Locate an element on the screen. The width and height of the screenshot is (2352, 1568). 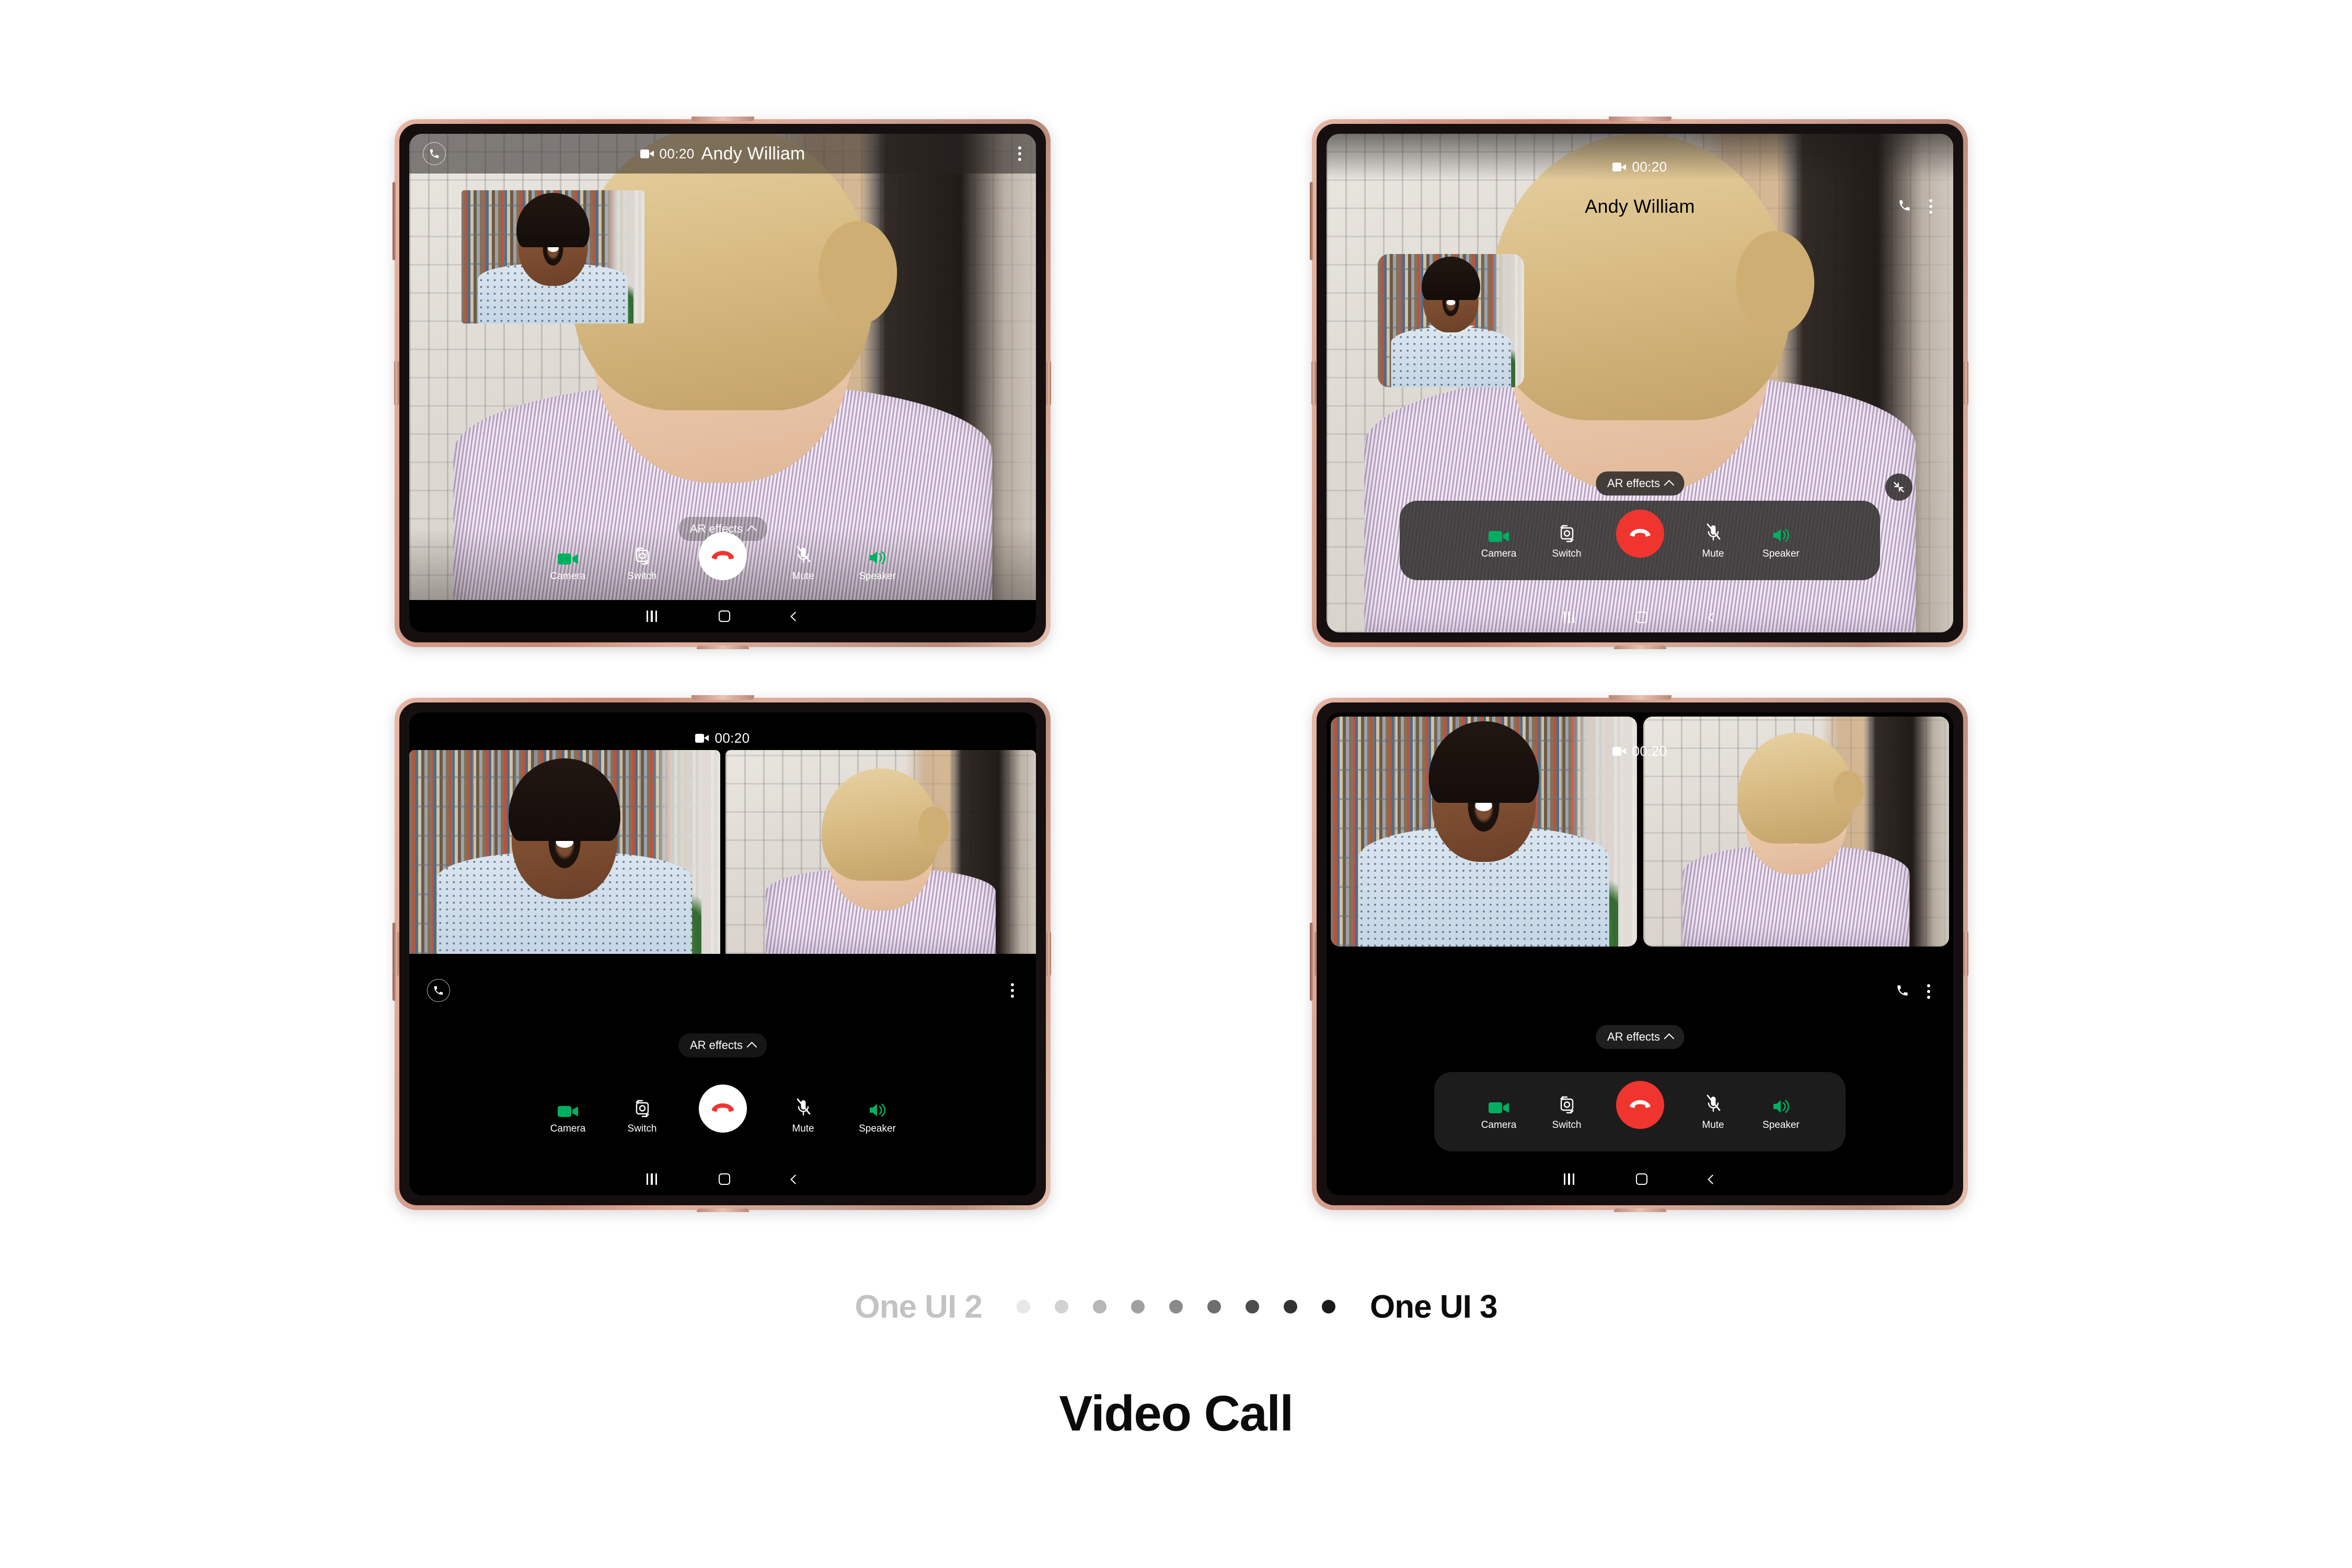
switch-label: Switch is located at coordinates (1567, 553).